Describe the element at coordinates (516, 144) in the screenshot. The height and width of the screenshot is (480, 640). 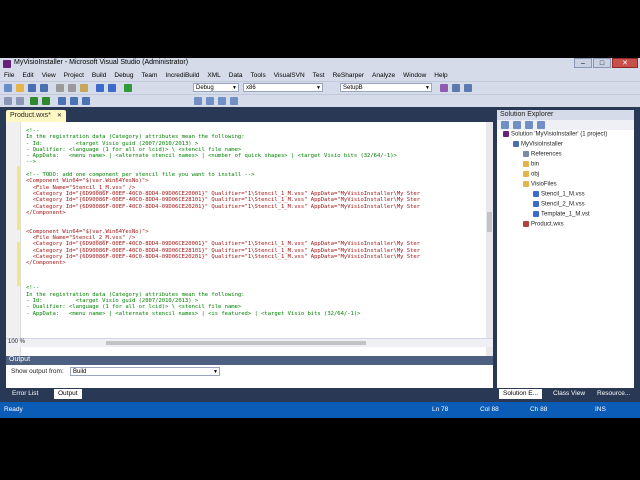
I see `project-icon` at that location.